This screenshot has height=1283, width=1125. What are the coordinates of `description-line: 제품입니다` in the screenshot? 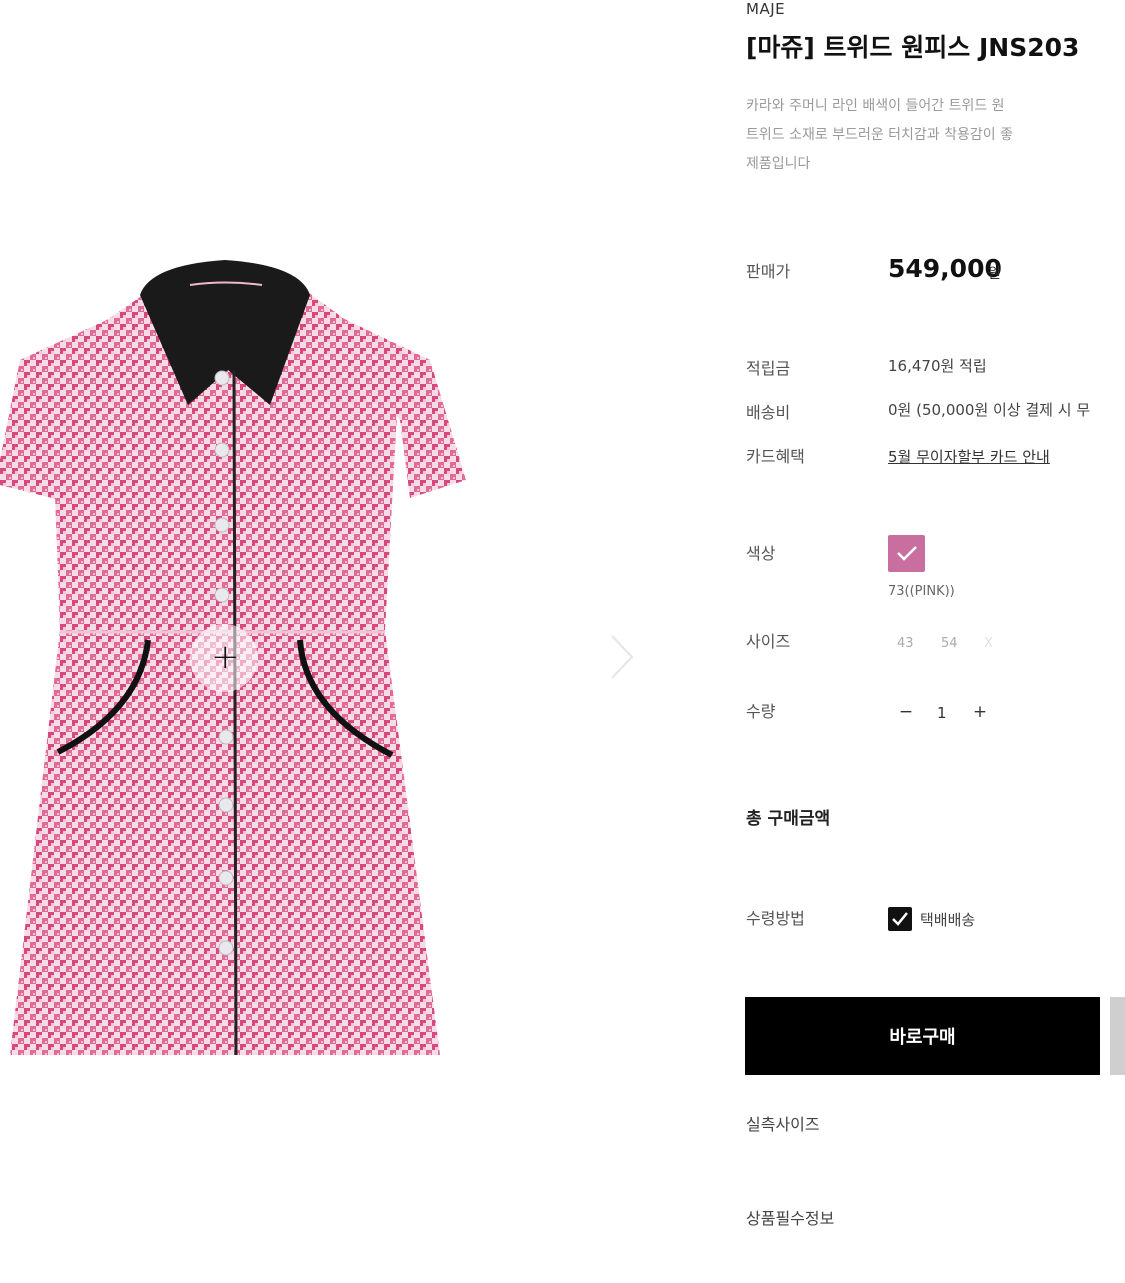 It's located at (778, 164).